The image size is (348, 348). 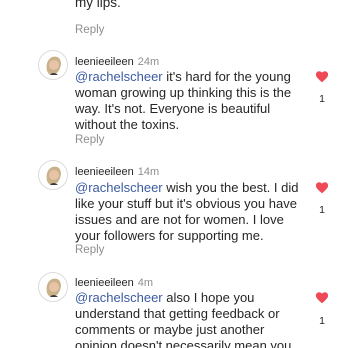 I want to click on previous-comment-text: my lips., so click(x=98, y=5).